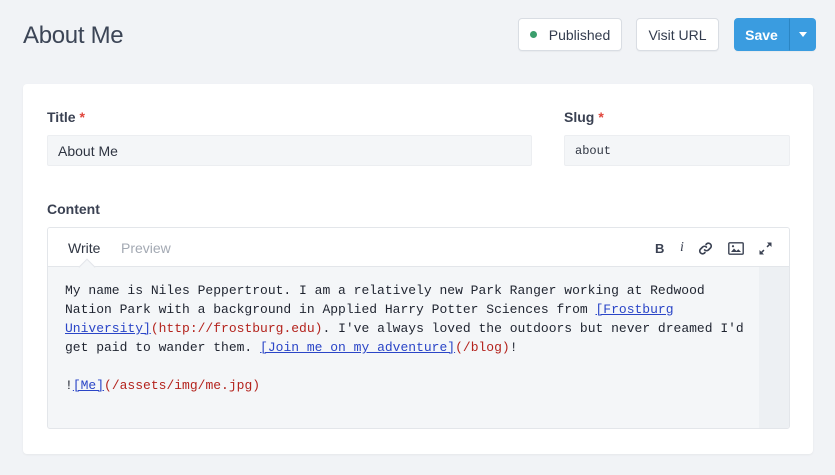 Image resolution: width=835 pixels, height=475 pixels. I want to click on slug-input: about, so click(677, 150).